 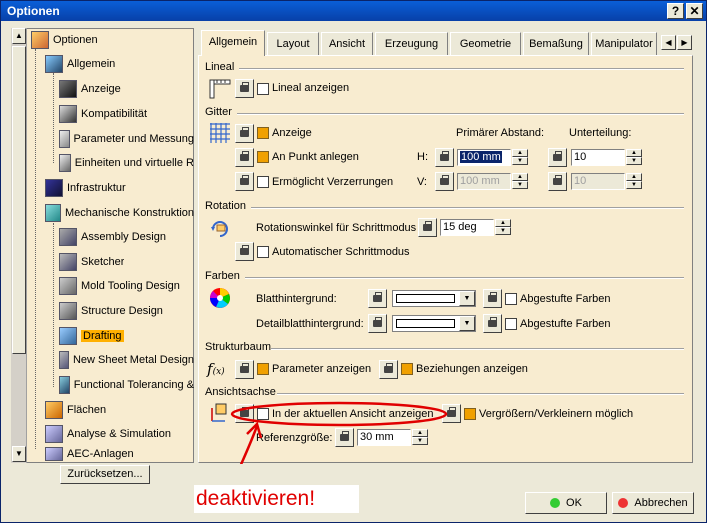 What do you see at coordinates (126, 139) in the screenshot?
I see `tree-item-parameter: Parameter und Messung` at bounding box center [126, 139].